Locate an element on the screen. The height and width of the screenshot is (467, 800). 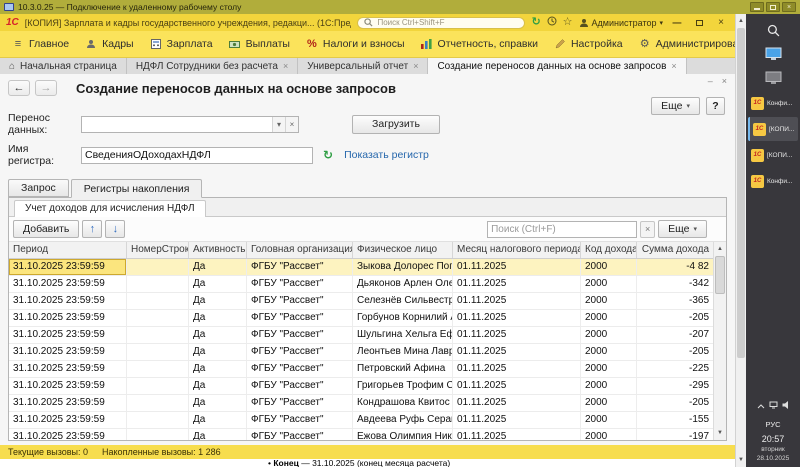
table-cell: -225 is located at coordinates (675, 369).